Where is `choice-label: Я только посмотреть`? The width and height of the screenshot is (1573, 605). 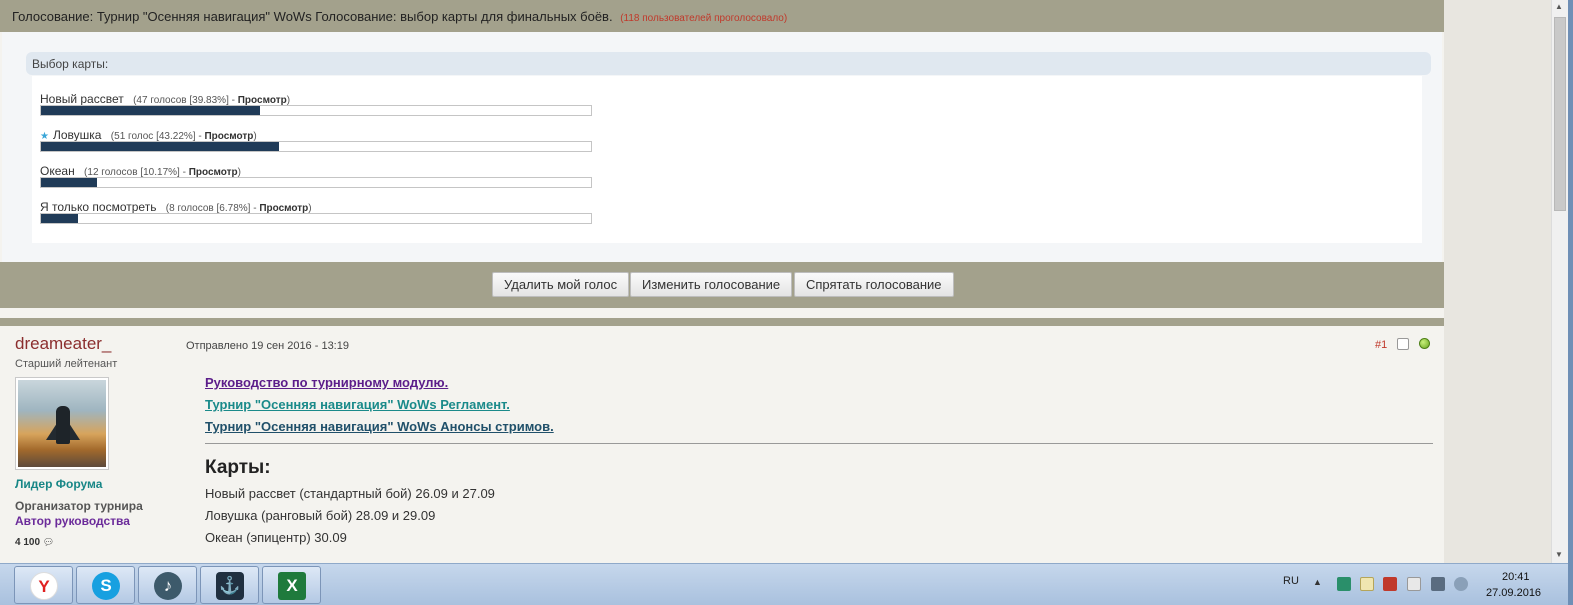 choice-label: Я только посмотреть is located at coordinates (98, 207).